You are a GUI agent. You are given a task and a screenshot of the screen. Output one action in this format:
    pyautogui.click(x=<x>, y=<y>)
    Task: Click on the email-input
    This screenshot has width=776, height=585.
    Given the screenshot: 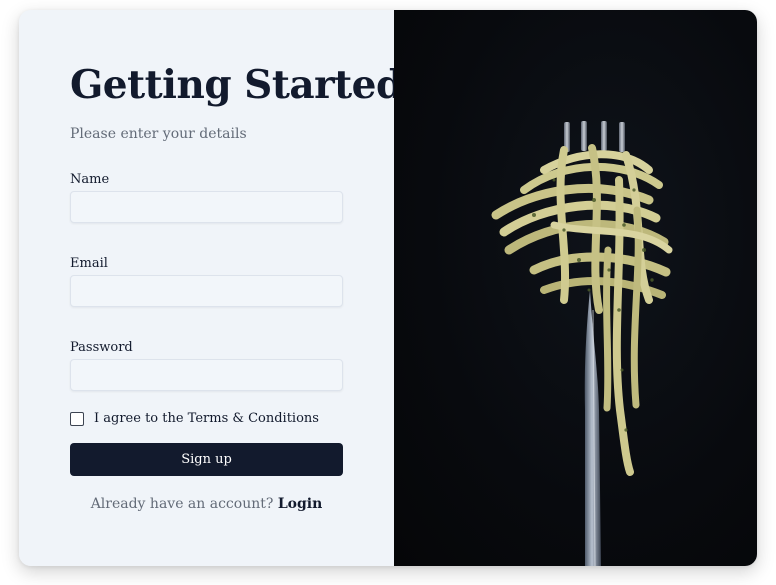 What is the action you would take?
    pyautogui.click(x=206, y=291)
    